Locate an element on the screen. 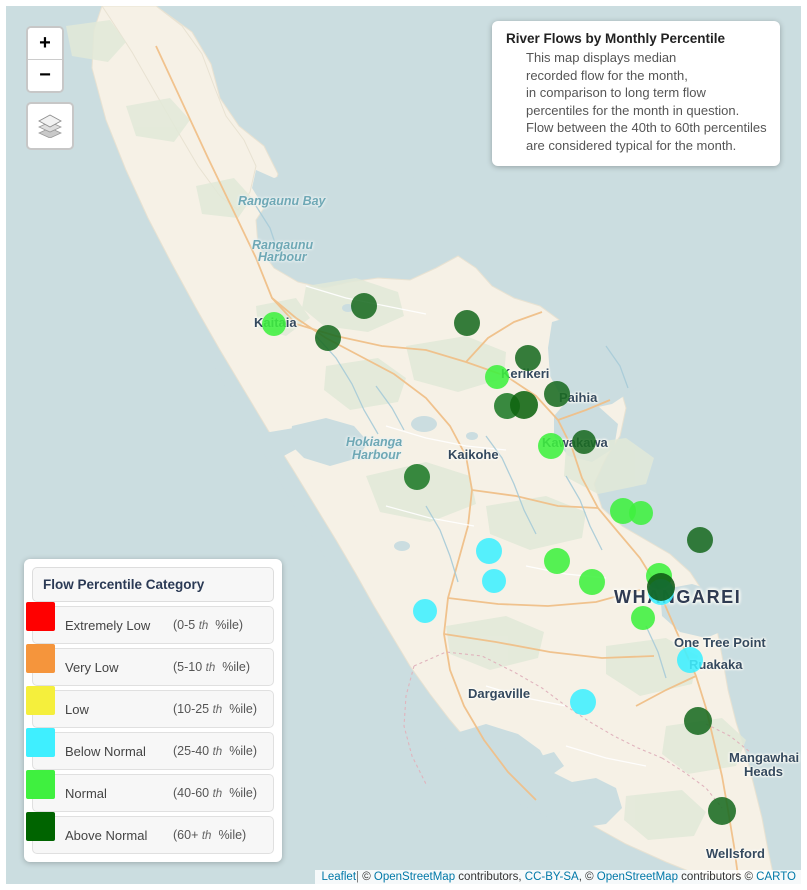 The image size is (807, 890). info-panel-line: are considered typical for the month. is located at coordinates (631, 145).